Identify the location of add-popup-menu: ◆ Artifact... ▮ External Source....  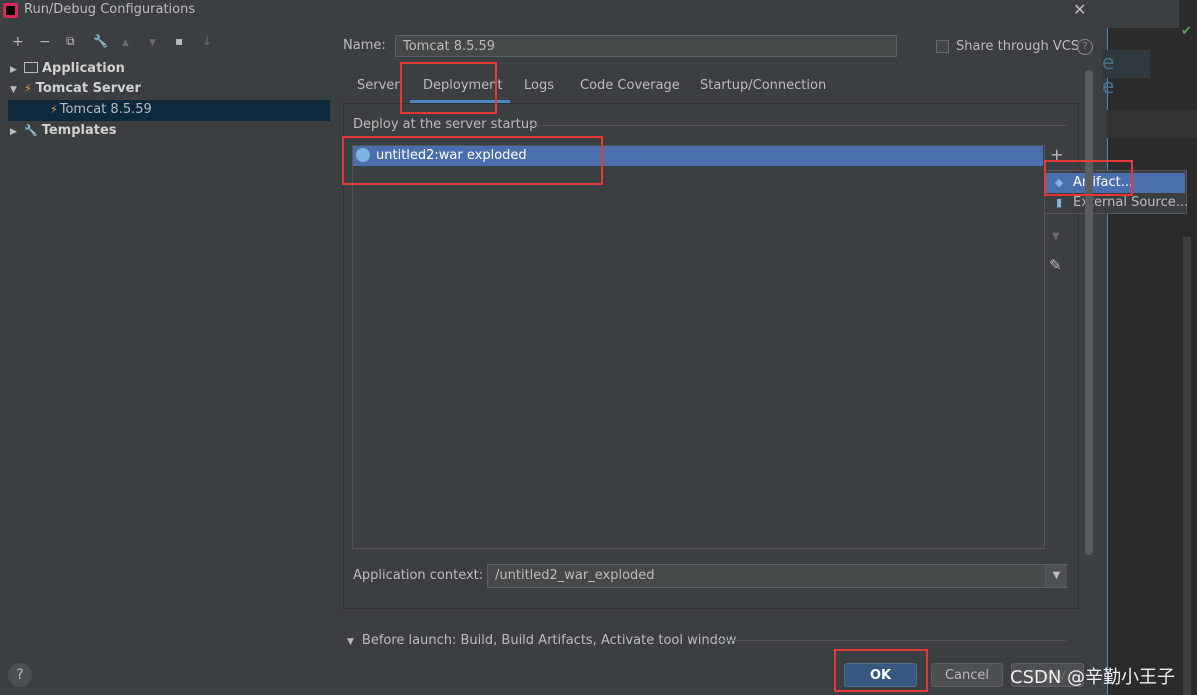
(1116, 192).